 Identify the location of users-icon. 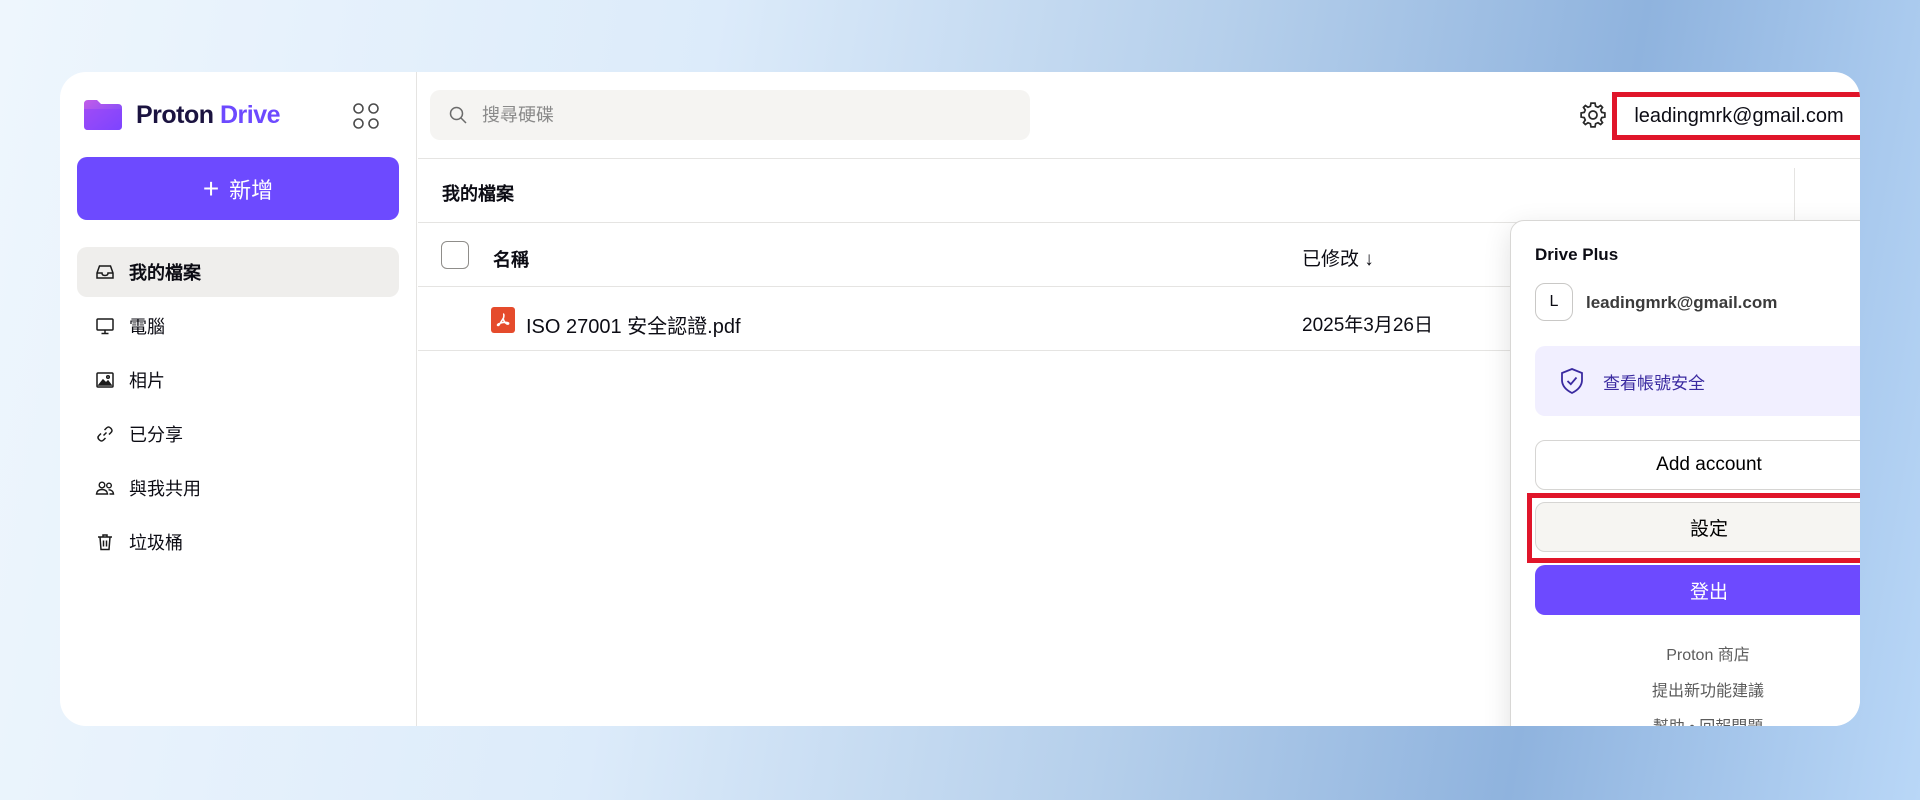
(105, 488).